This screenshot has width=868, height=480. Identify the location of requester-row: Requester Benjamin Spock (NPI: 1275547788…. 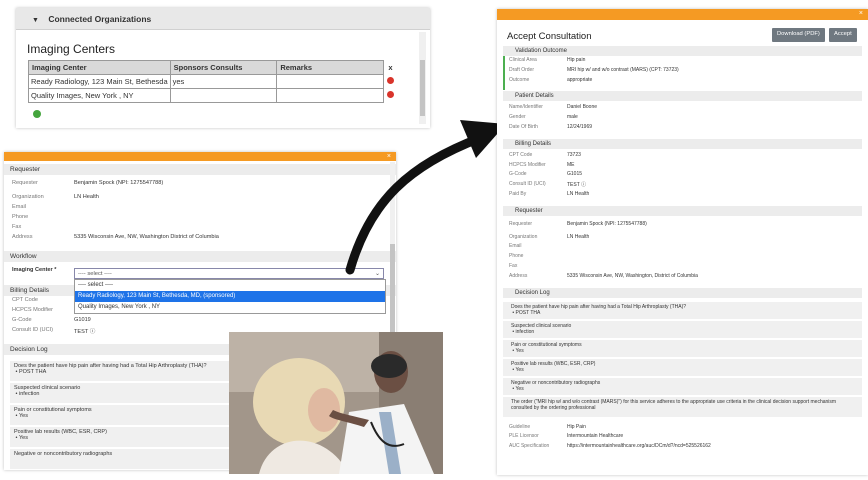
(682, 225).